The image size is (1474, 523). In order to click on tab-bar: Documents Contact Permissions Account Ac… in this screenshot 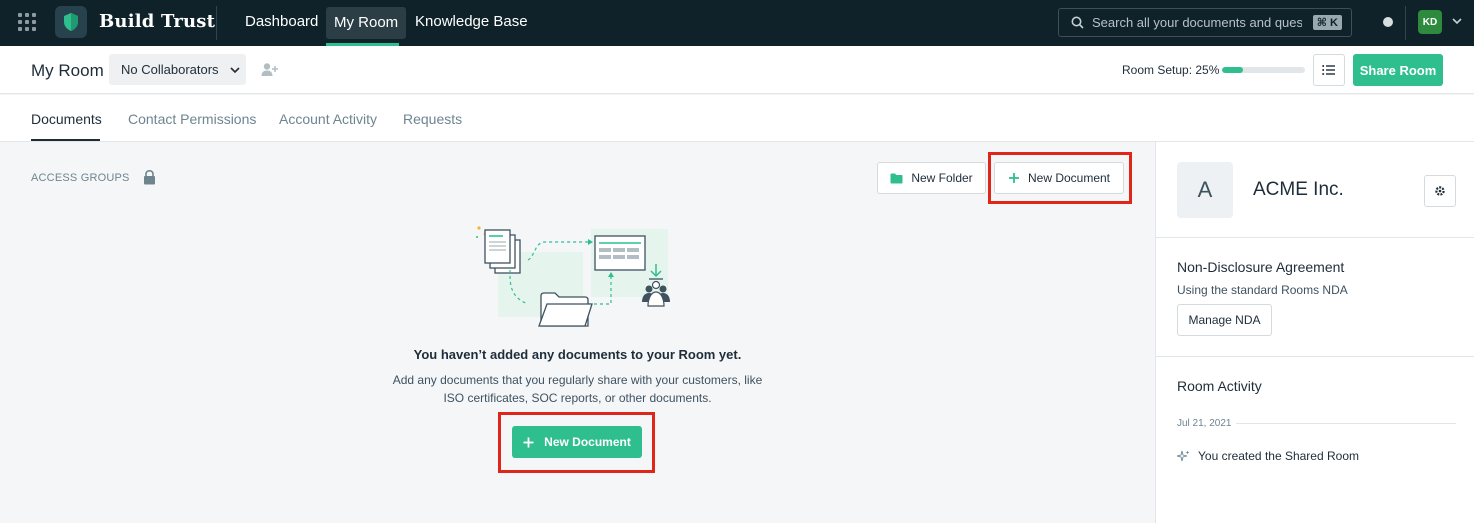, I will do `click(737, 118)`.